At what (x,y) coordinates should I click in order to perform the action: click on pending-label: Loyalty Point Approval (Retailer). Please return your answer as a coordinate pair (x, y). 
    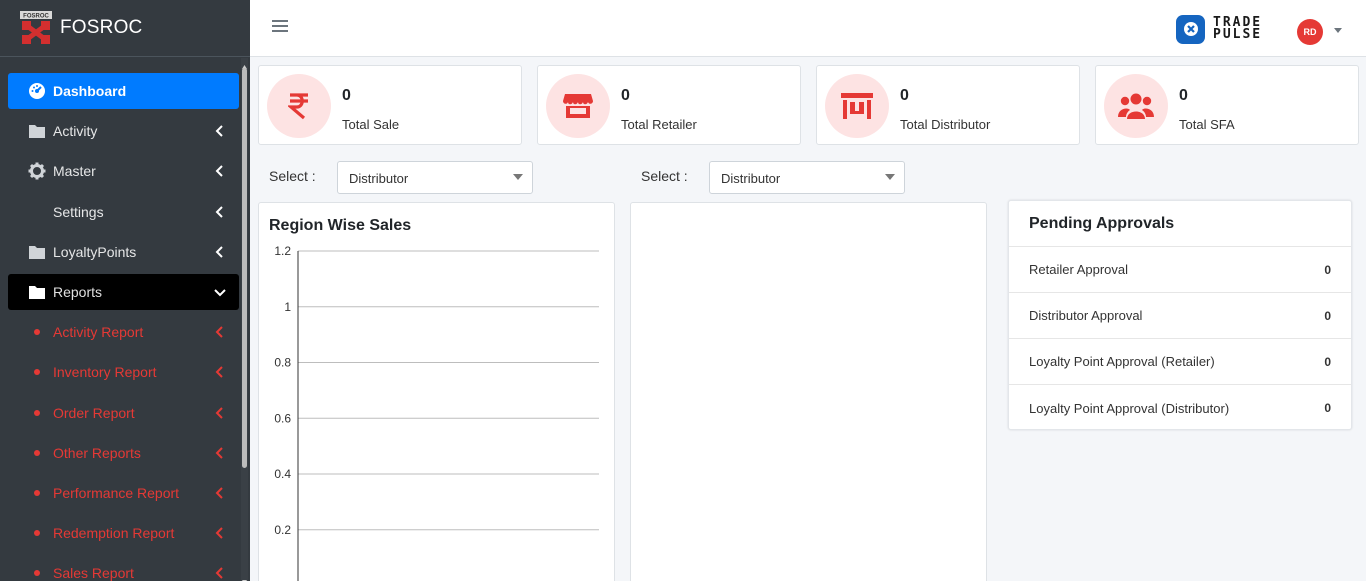
    Looking at the image, I should click on (1122, 361).